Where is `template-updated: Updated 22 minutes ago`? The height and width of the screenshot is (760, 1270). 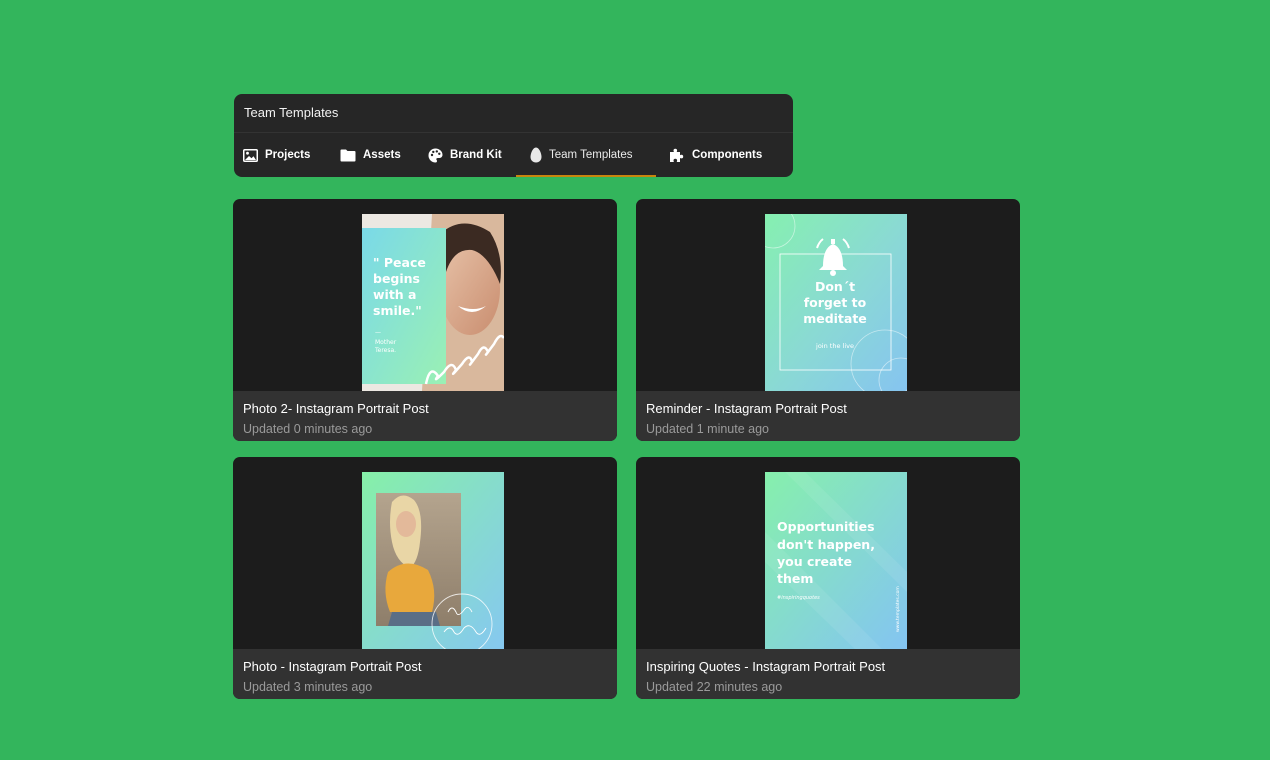 template-updated: Updated 22 minutes ago is located at coordinates (714, 687).